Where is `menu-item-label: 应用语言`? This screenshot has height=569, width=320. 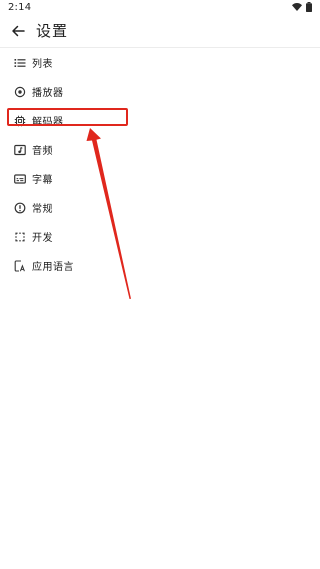 menu-item-label: 应用语言 is located at coordinates (53, 267).